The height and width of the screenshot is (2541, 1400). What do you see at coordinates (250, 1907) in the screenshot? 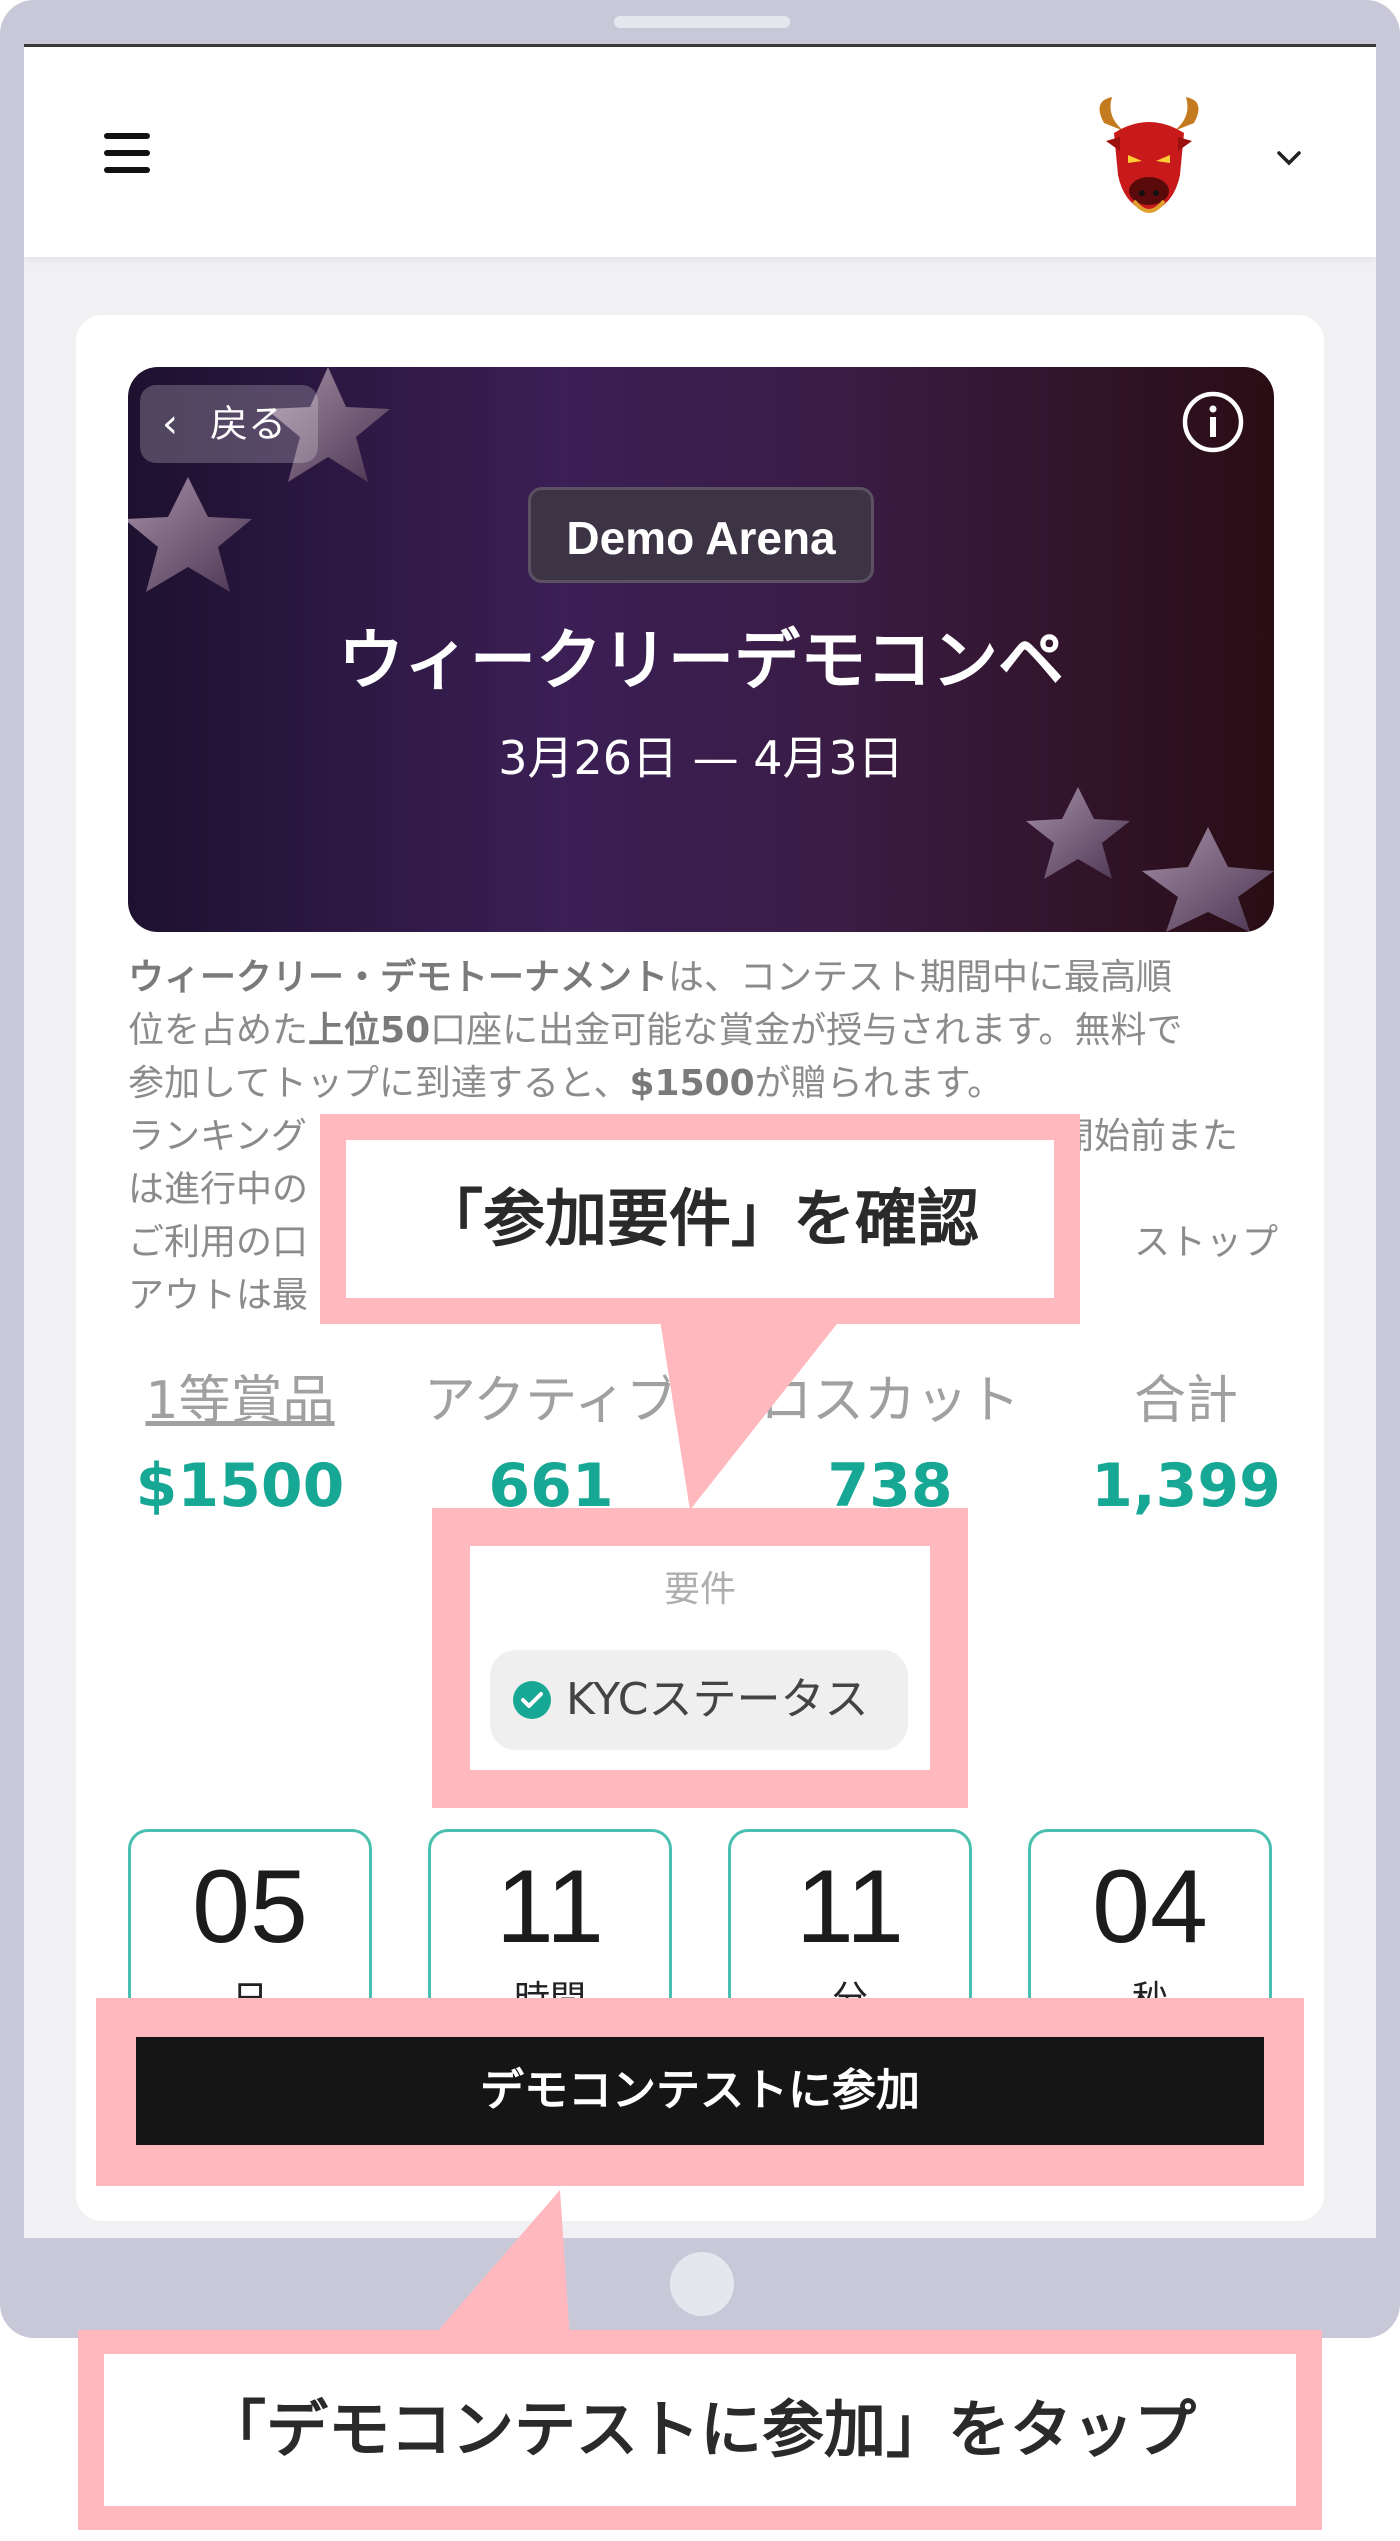
I see `countdown-value: 05` at bounding box center [250, 1907].